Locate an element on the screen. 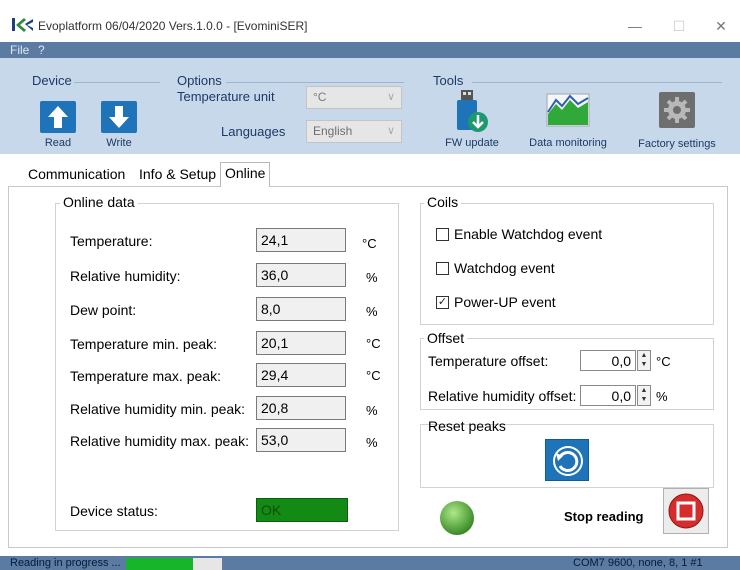  enable-watchdog-checkbox is located at coordinates (442, 234).